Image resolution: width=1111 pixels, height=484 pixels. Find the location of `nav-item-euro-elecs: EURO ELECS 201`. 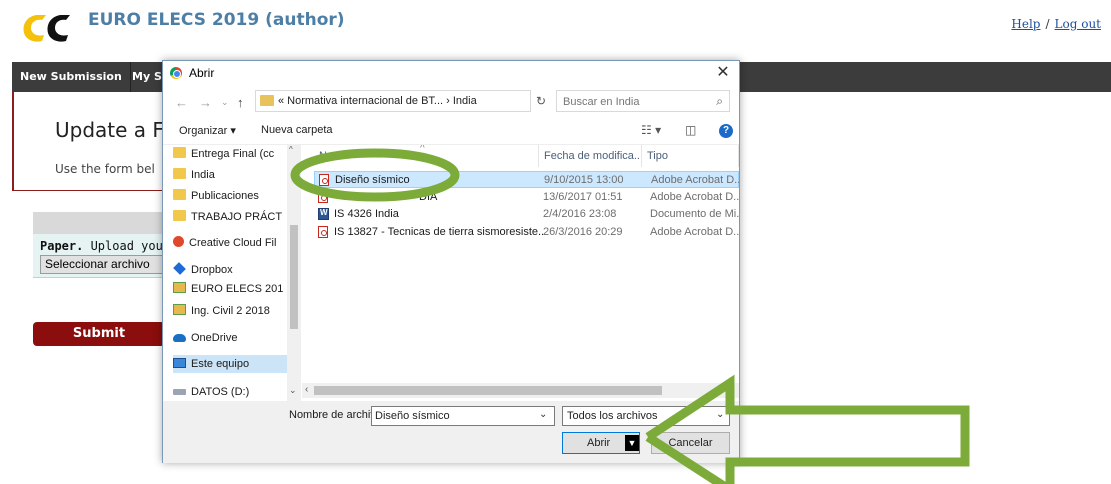

nav-item-euro-elecs: EURO ELECS 201 is located at coordinates (234, 289).